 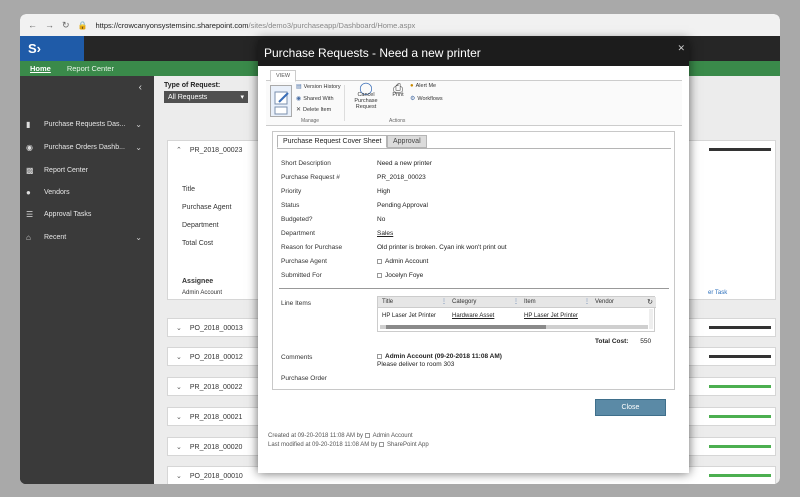 What do you see at coordinates (299, 87) in the screenshot?
I see `history-icon: ▤` at bounding box center [299, 87].